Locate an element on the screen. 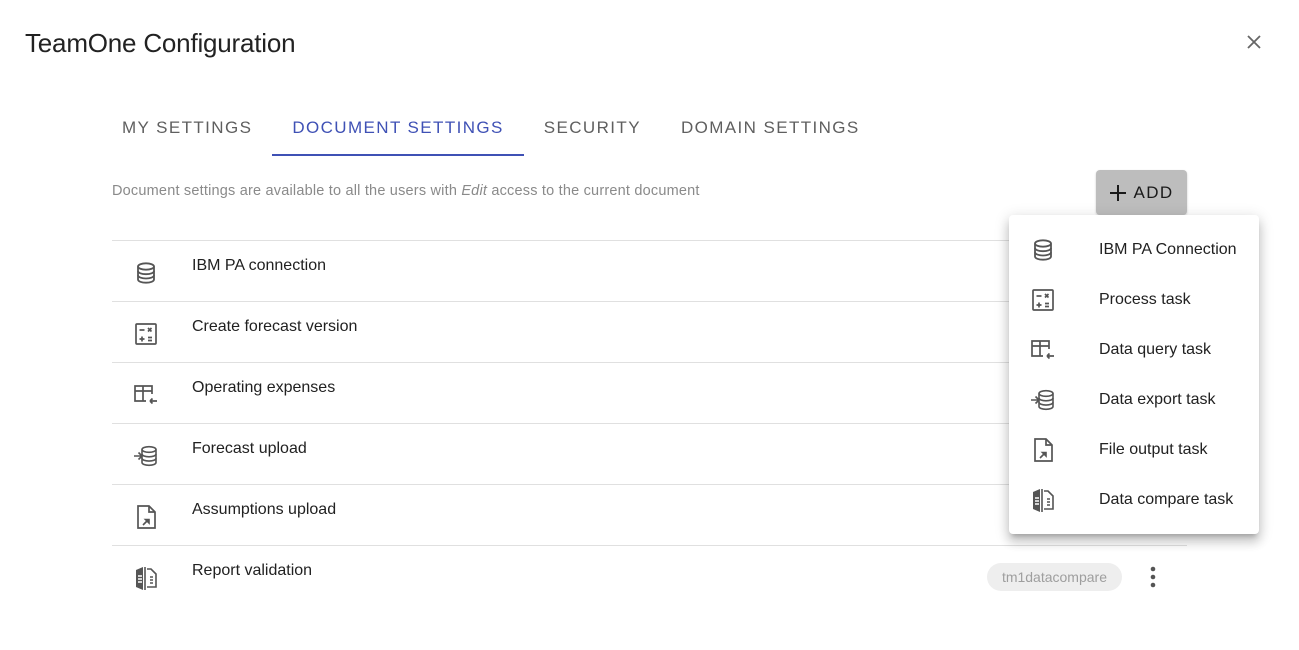 Image resolution: width=1299 pixels, height=650 pixels. menu-item-data-export-task: Data export task is located at coordinates (1134, 400).